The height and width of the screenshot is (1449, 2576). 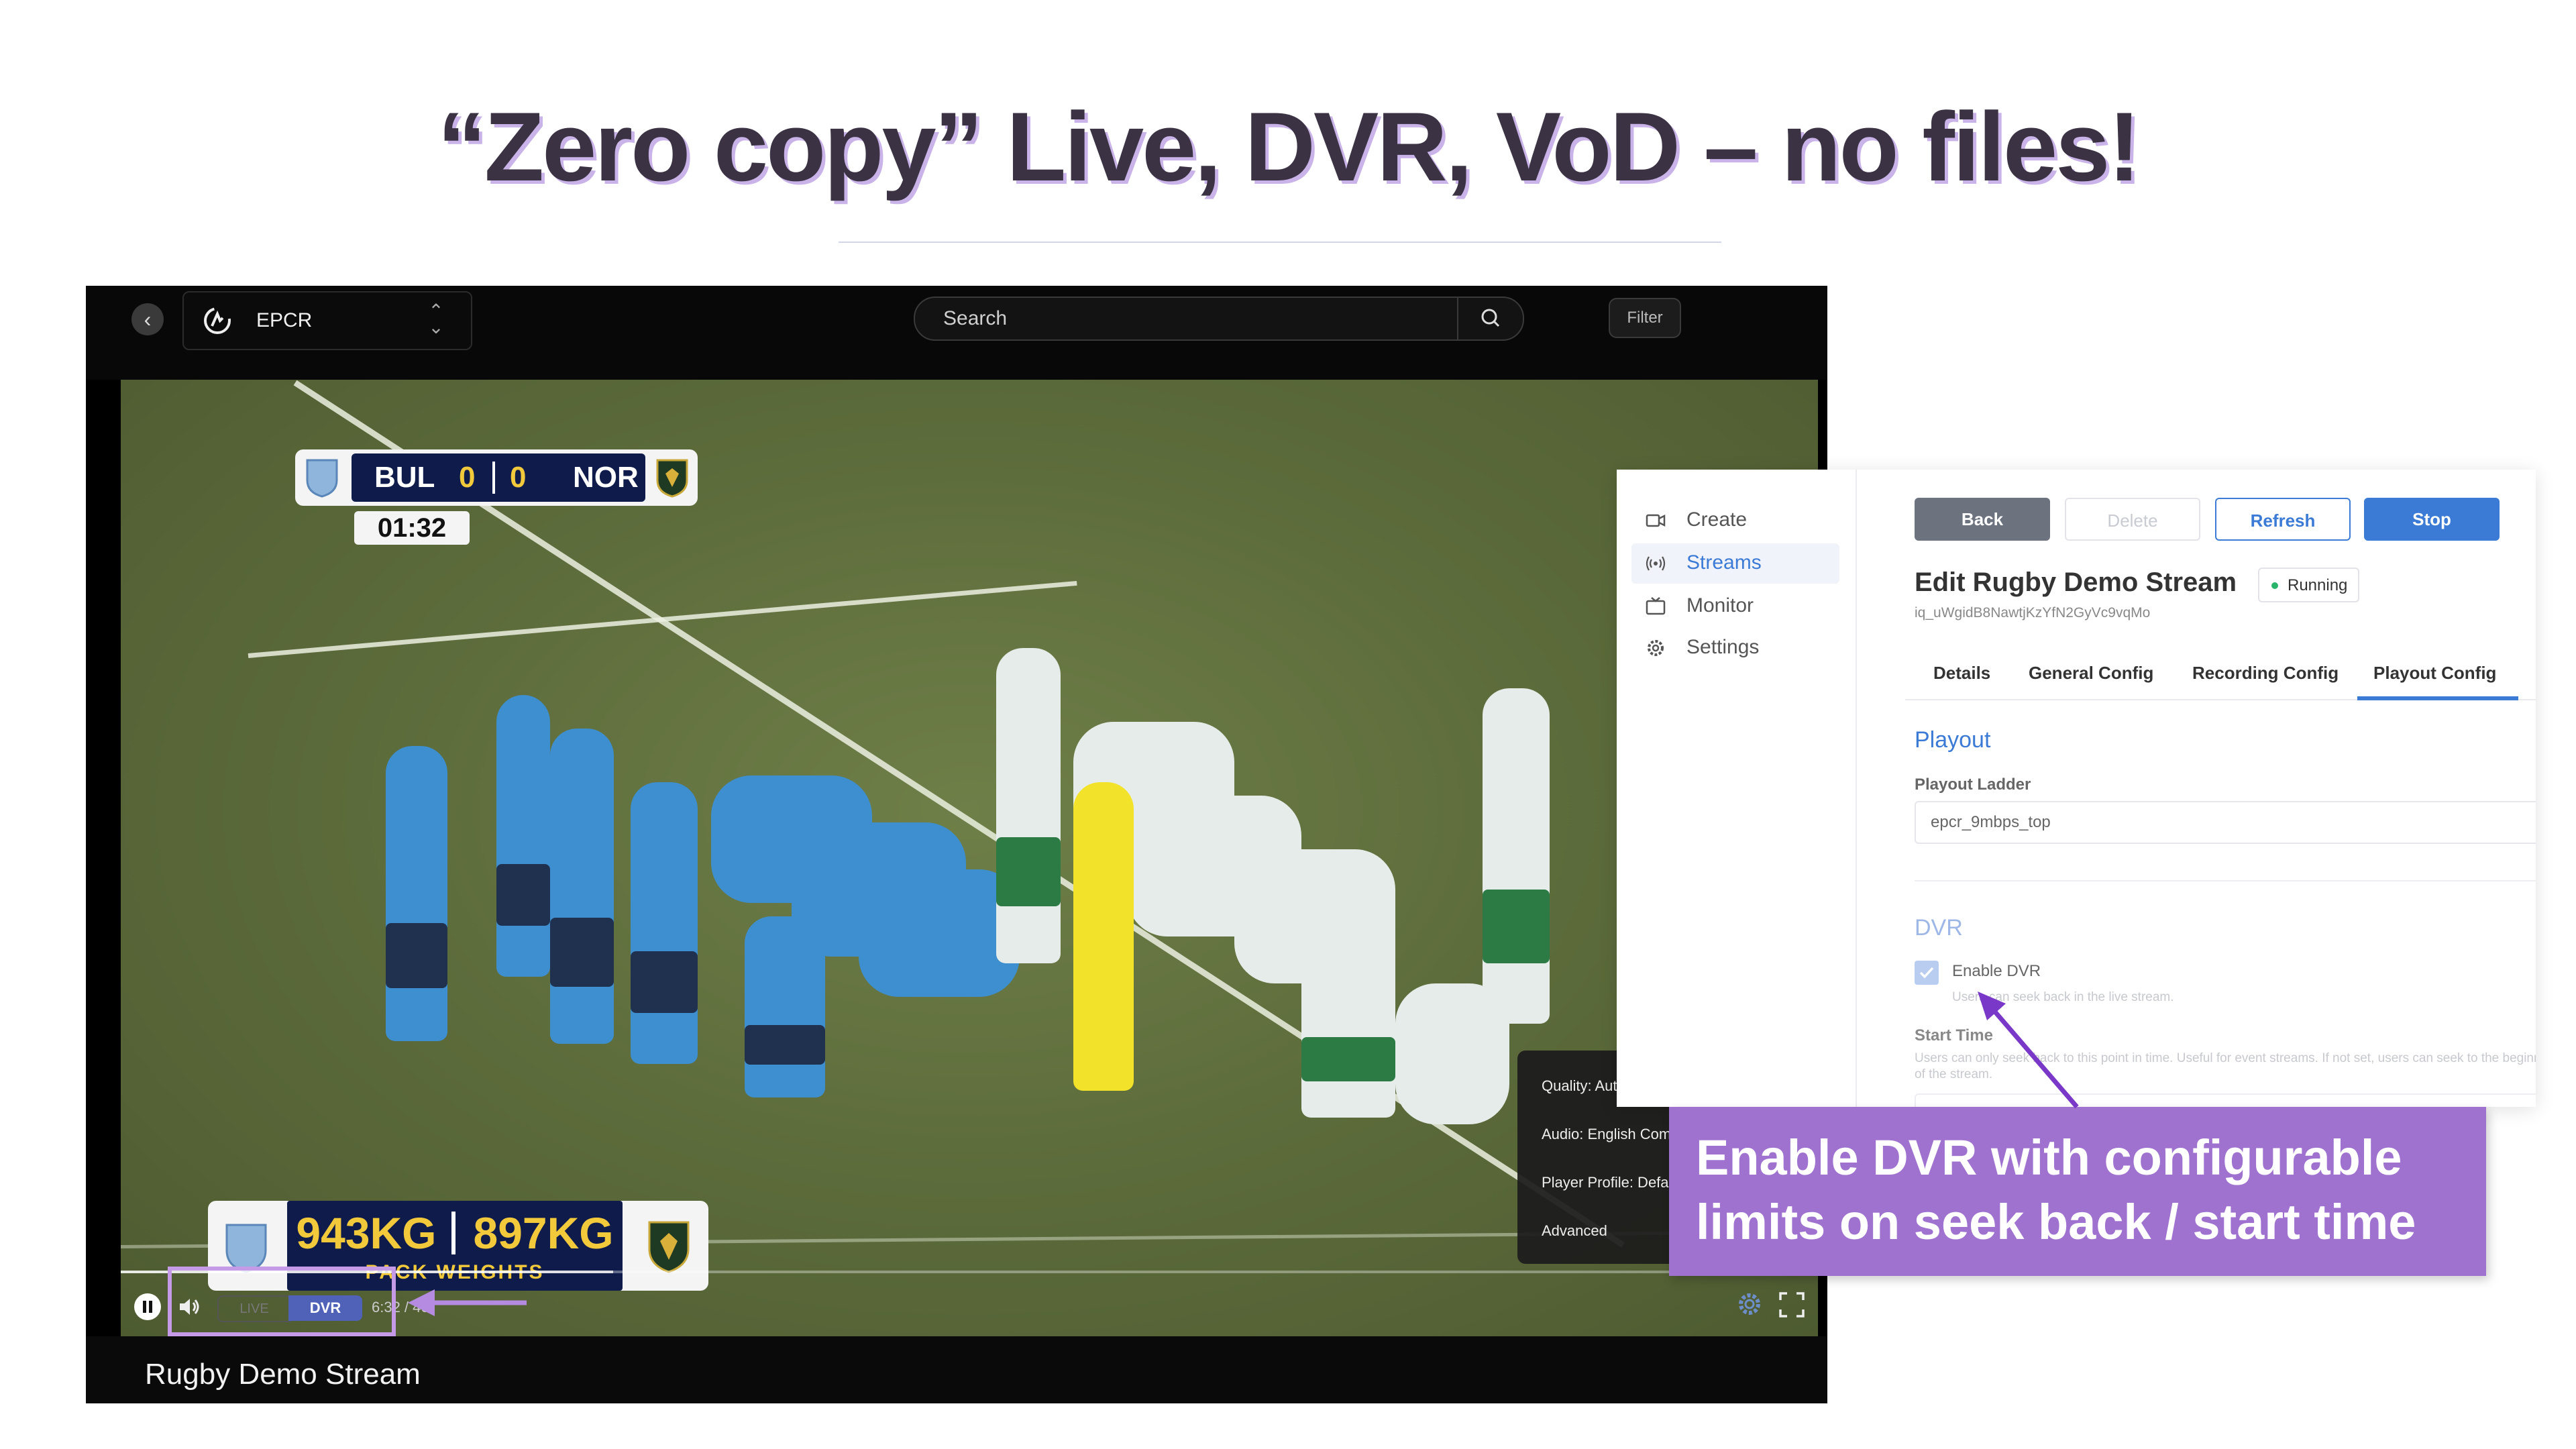 I want to click on sidebar-item-monitor: Monitor, so click(x=1745, y=606).